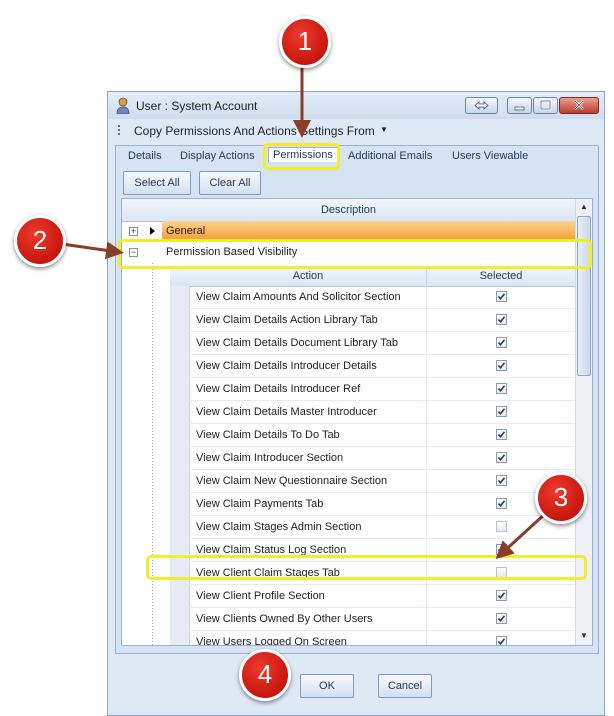 This screenshot has height=716, width=614. Describe the element at coordinates (561, 498) in the screenshot. I see `callout-badge-3: 3` at that location.